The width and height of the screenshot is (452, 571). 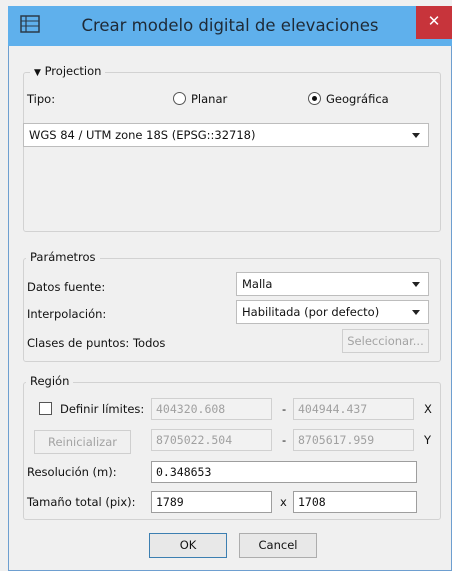 I want to click on collapse-toggle-icon: ▼, so click(x=37, y=73).